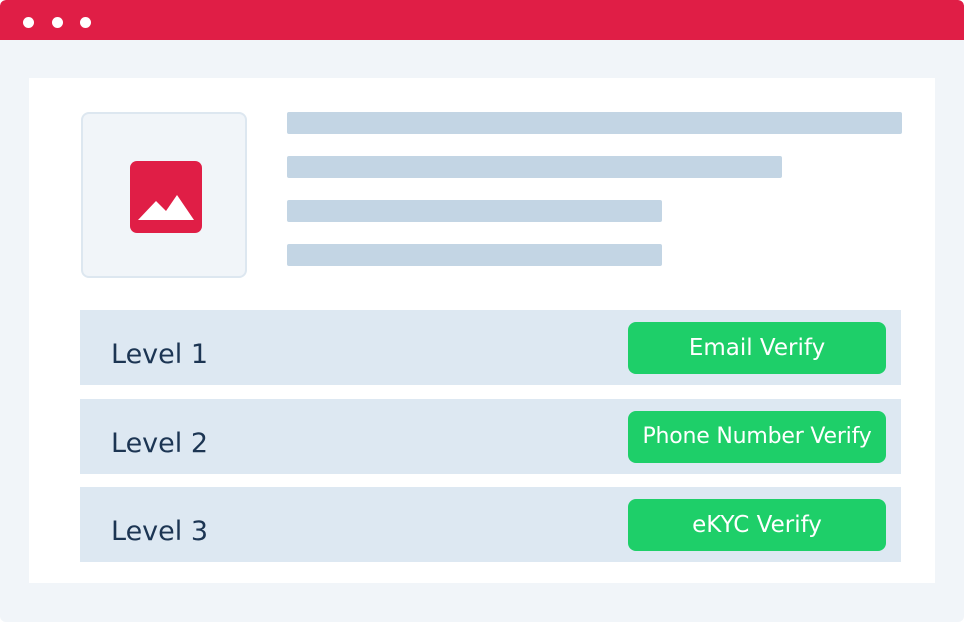  I want to click on level-label: Level 2, so click(160, 443).